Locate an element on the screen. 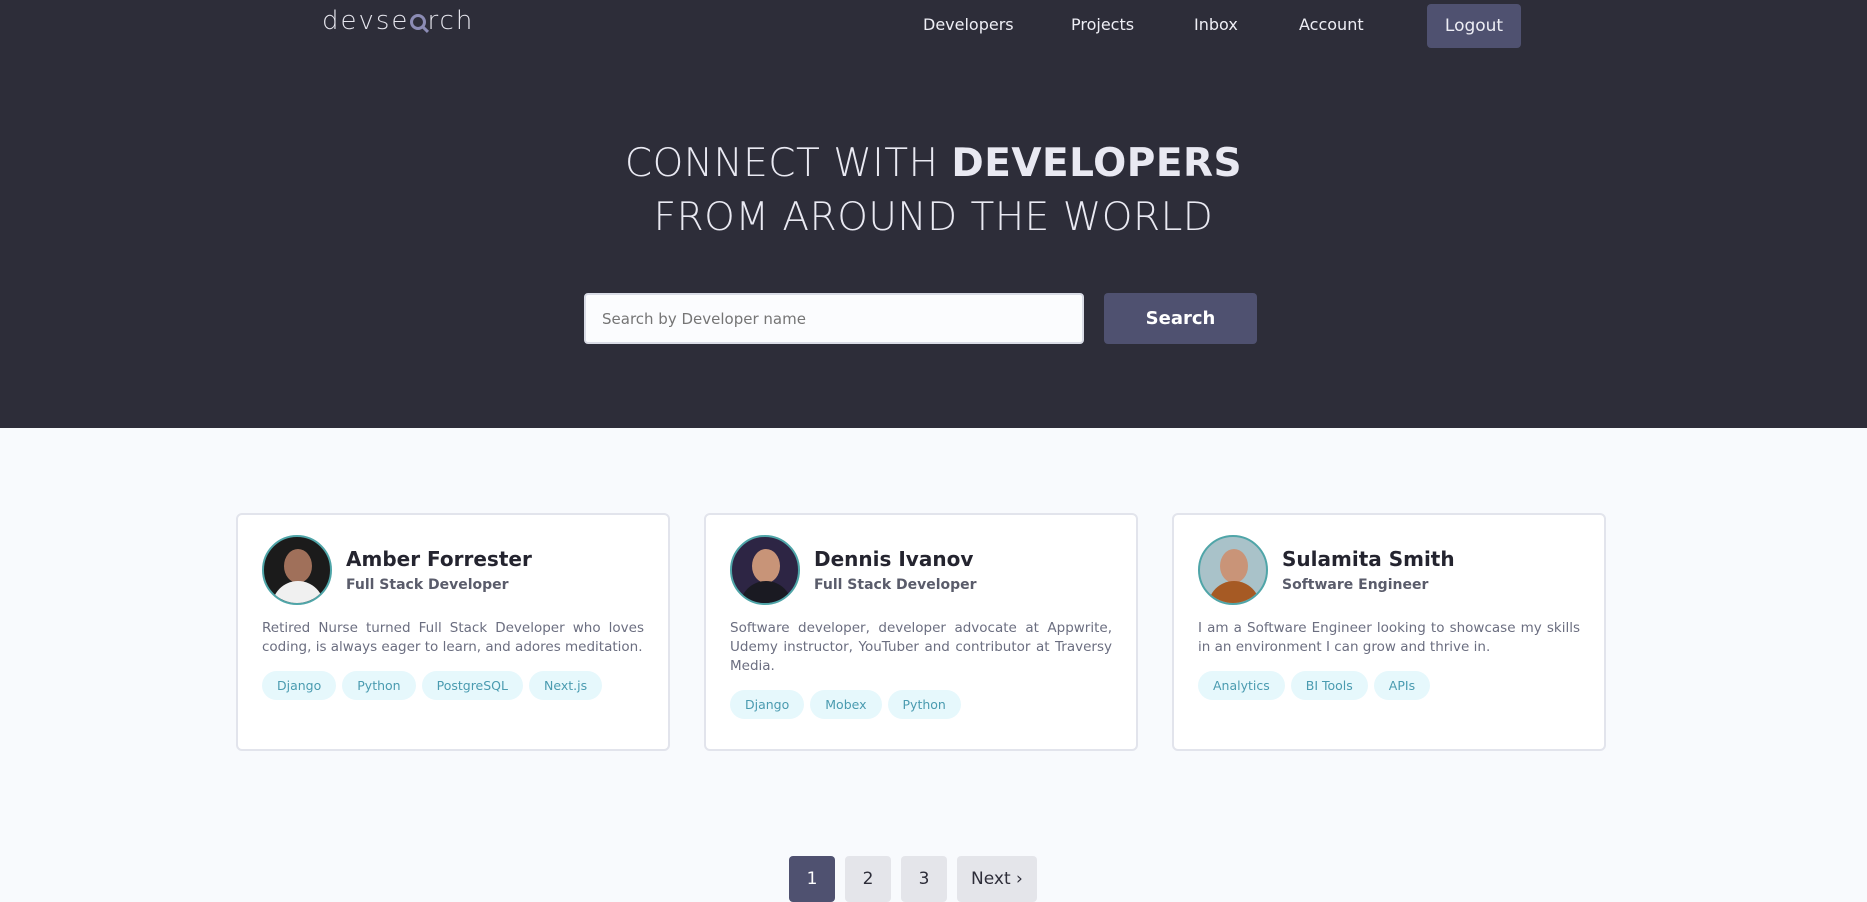 This screenshot has height=902, width=1867. developer-identity: Amber Forrester Full Stack Developer is located at coordinates (439, 570).